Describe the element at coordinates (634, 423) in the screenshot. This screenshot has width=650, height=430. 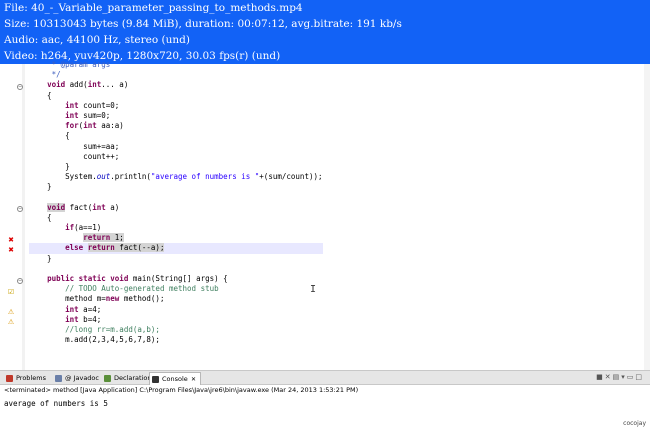
I see `watermark: cocojay` at that location.